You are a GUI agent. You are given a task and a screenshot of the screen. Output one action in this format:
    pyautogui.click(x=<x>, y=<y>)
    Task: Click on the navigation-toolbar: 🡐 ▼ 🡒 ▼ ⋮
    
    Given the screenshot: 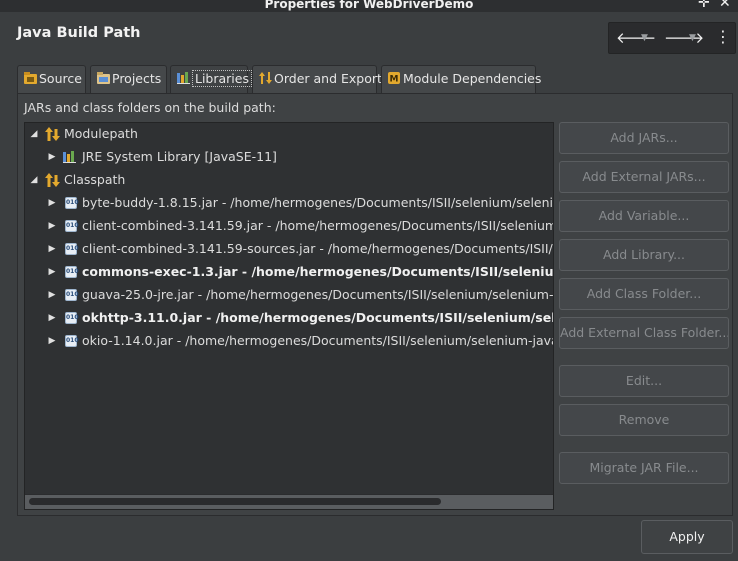 What is the action you would take?
    pyautogui.click(x=672, y=38)
    